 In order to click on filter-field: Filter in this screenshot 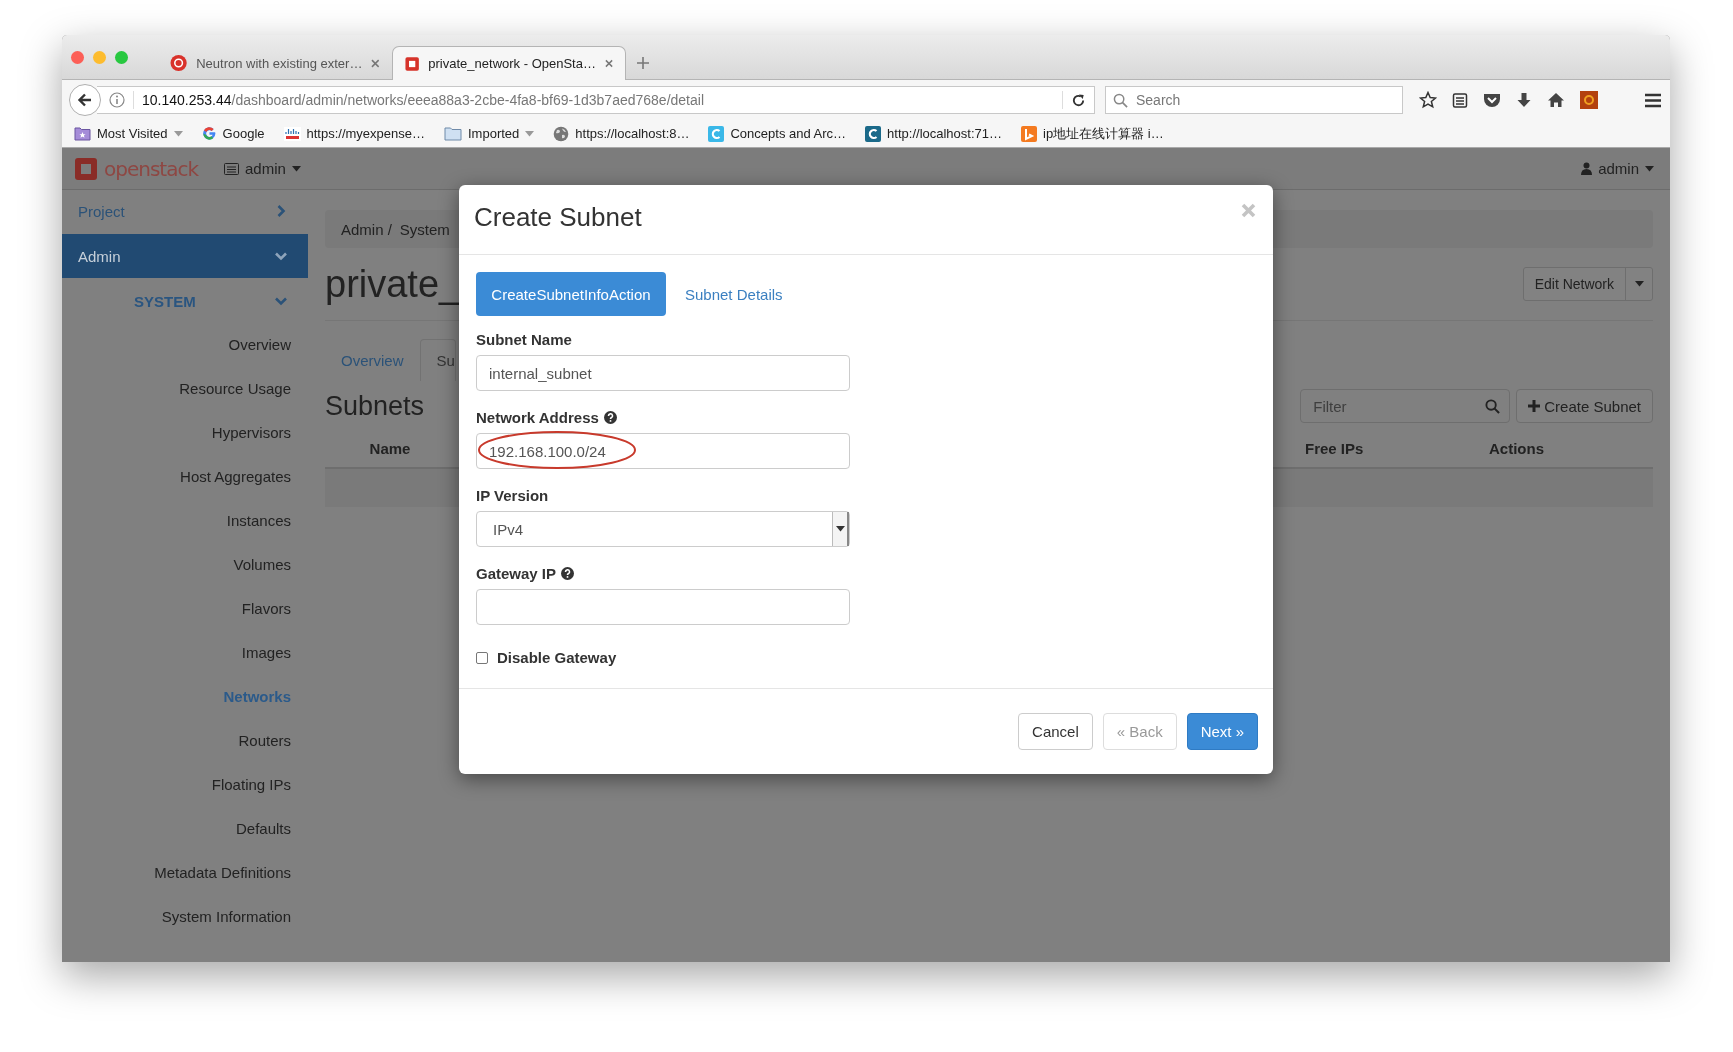, I will do `click(1405, 406)`.